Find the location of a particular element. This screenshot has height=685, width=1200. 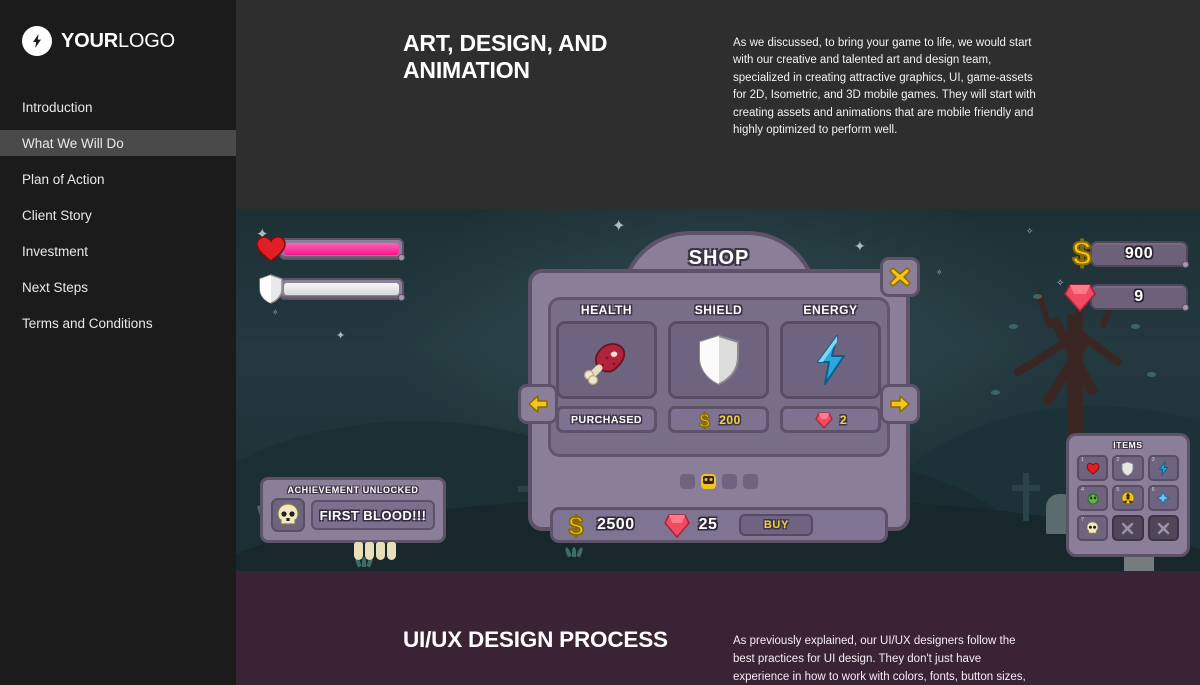

sidebar-item-what-we-will-do: What We Will Do is located at coordinates (118, 143).